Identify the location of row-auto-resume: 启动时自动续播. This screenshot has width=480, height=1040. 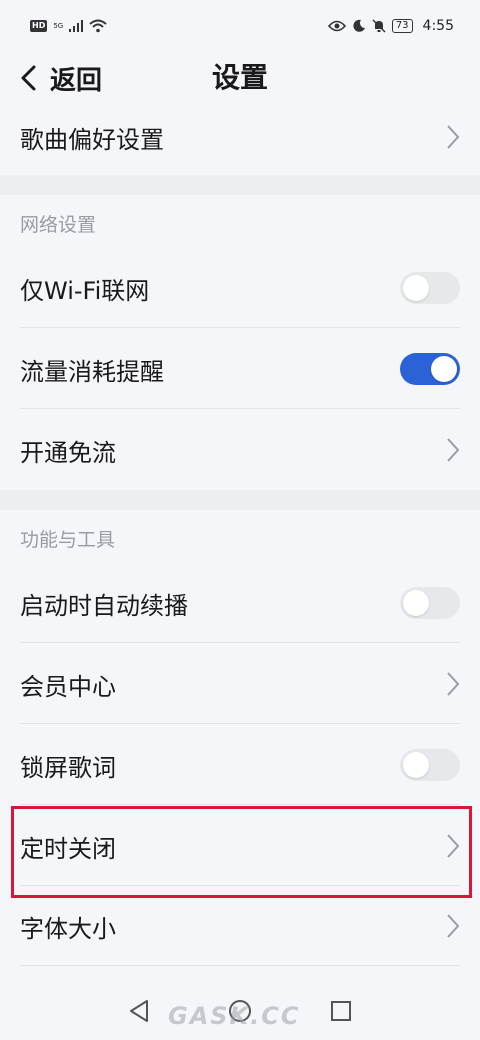
(240, 603).